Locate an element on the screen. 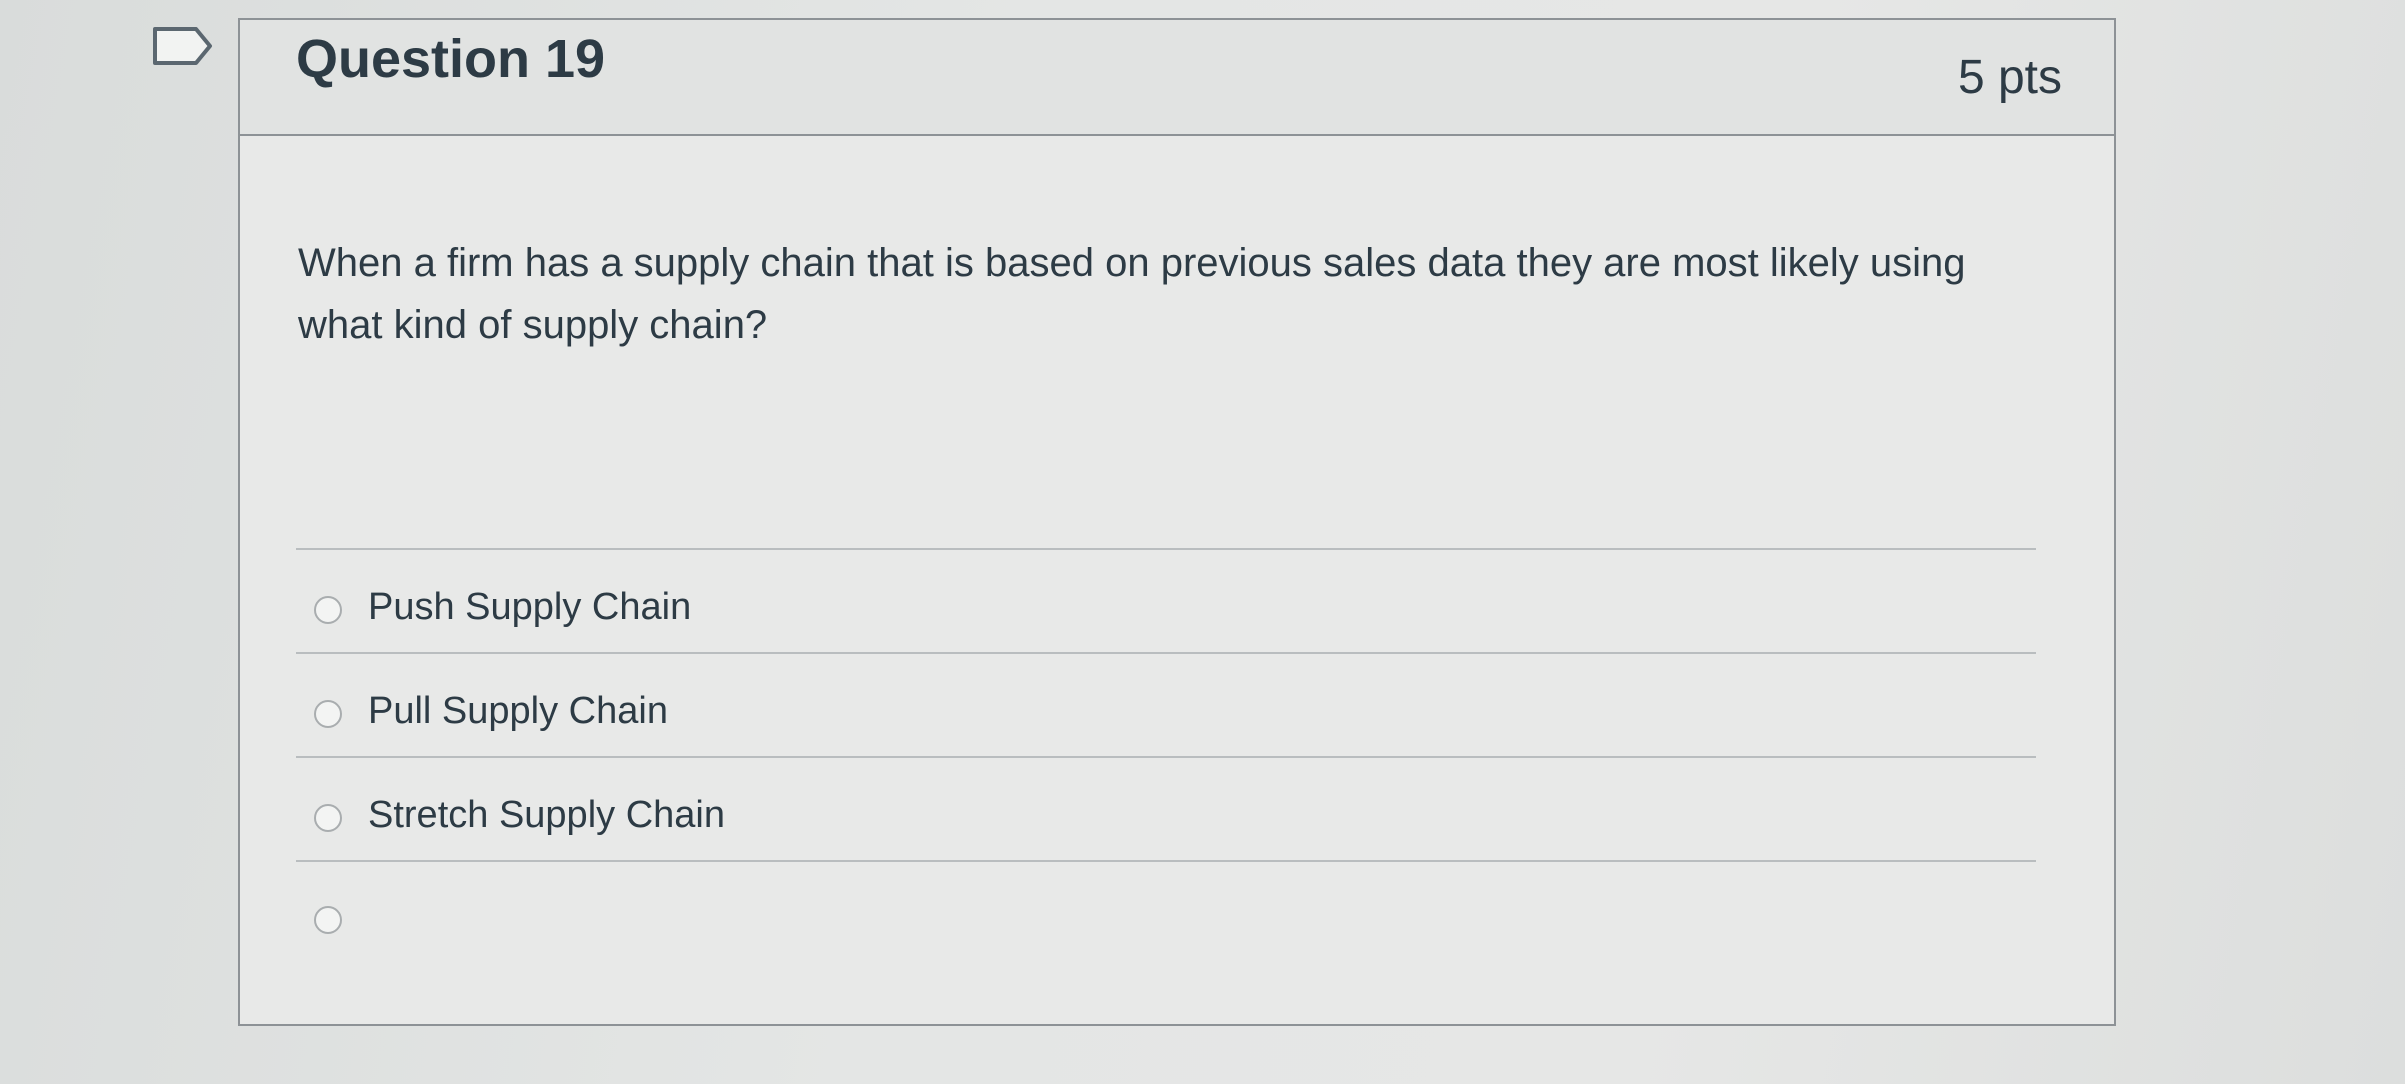 This screenshot has width=2405, height=1084. answer-label: Push Supply Chain is located at coordinates (529, 607).